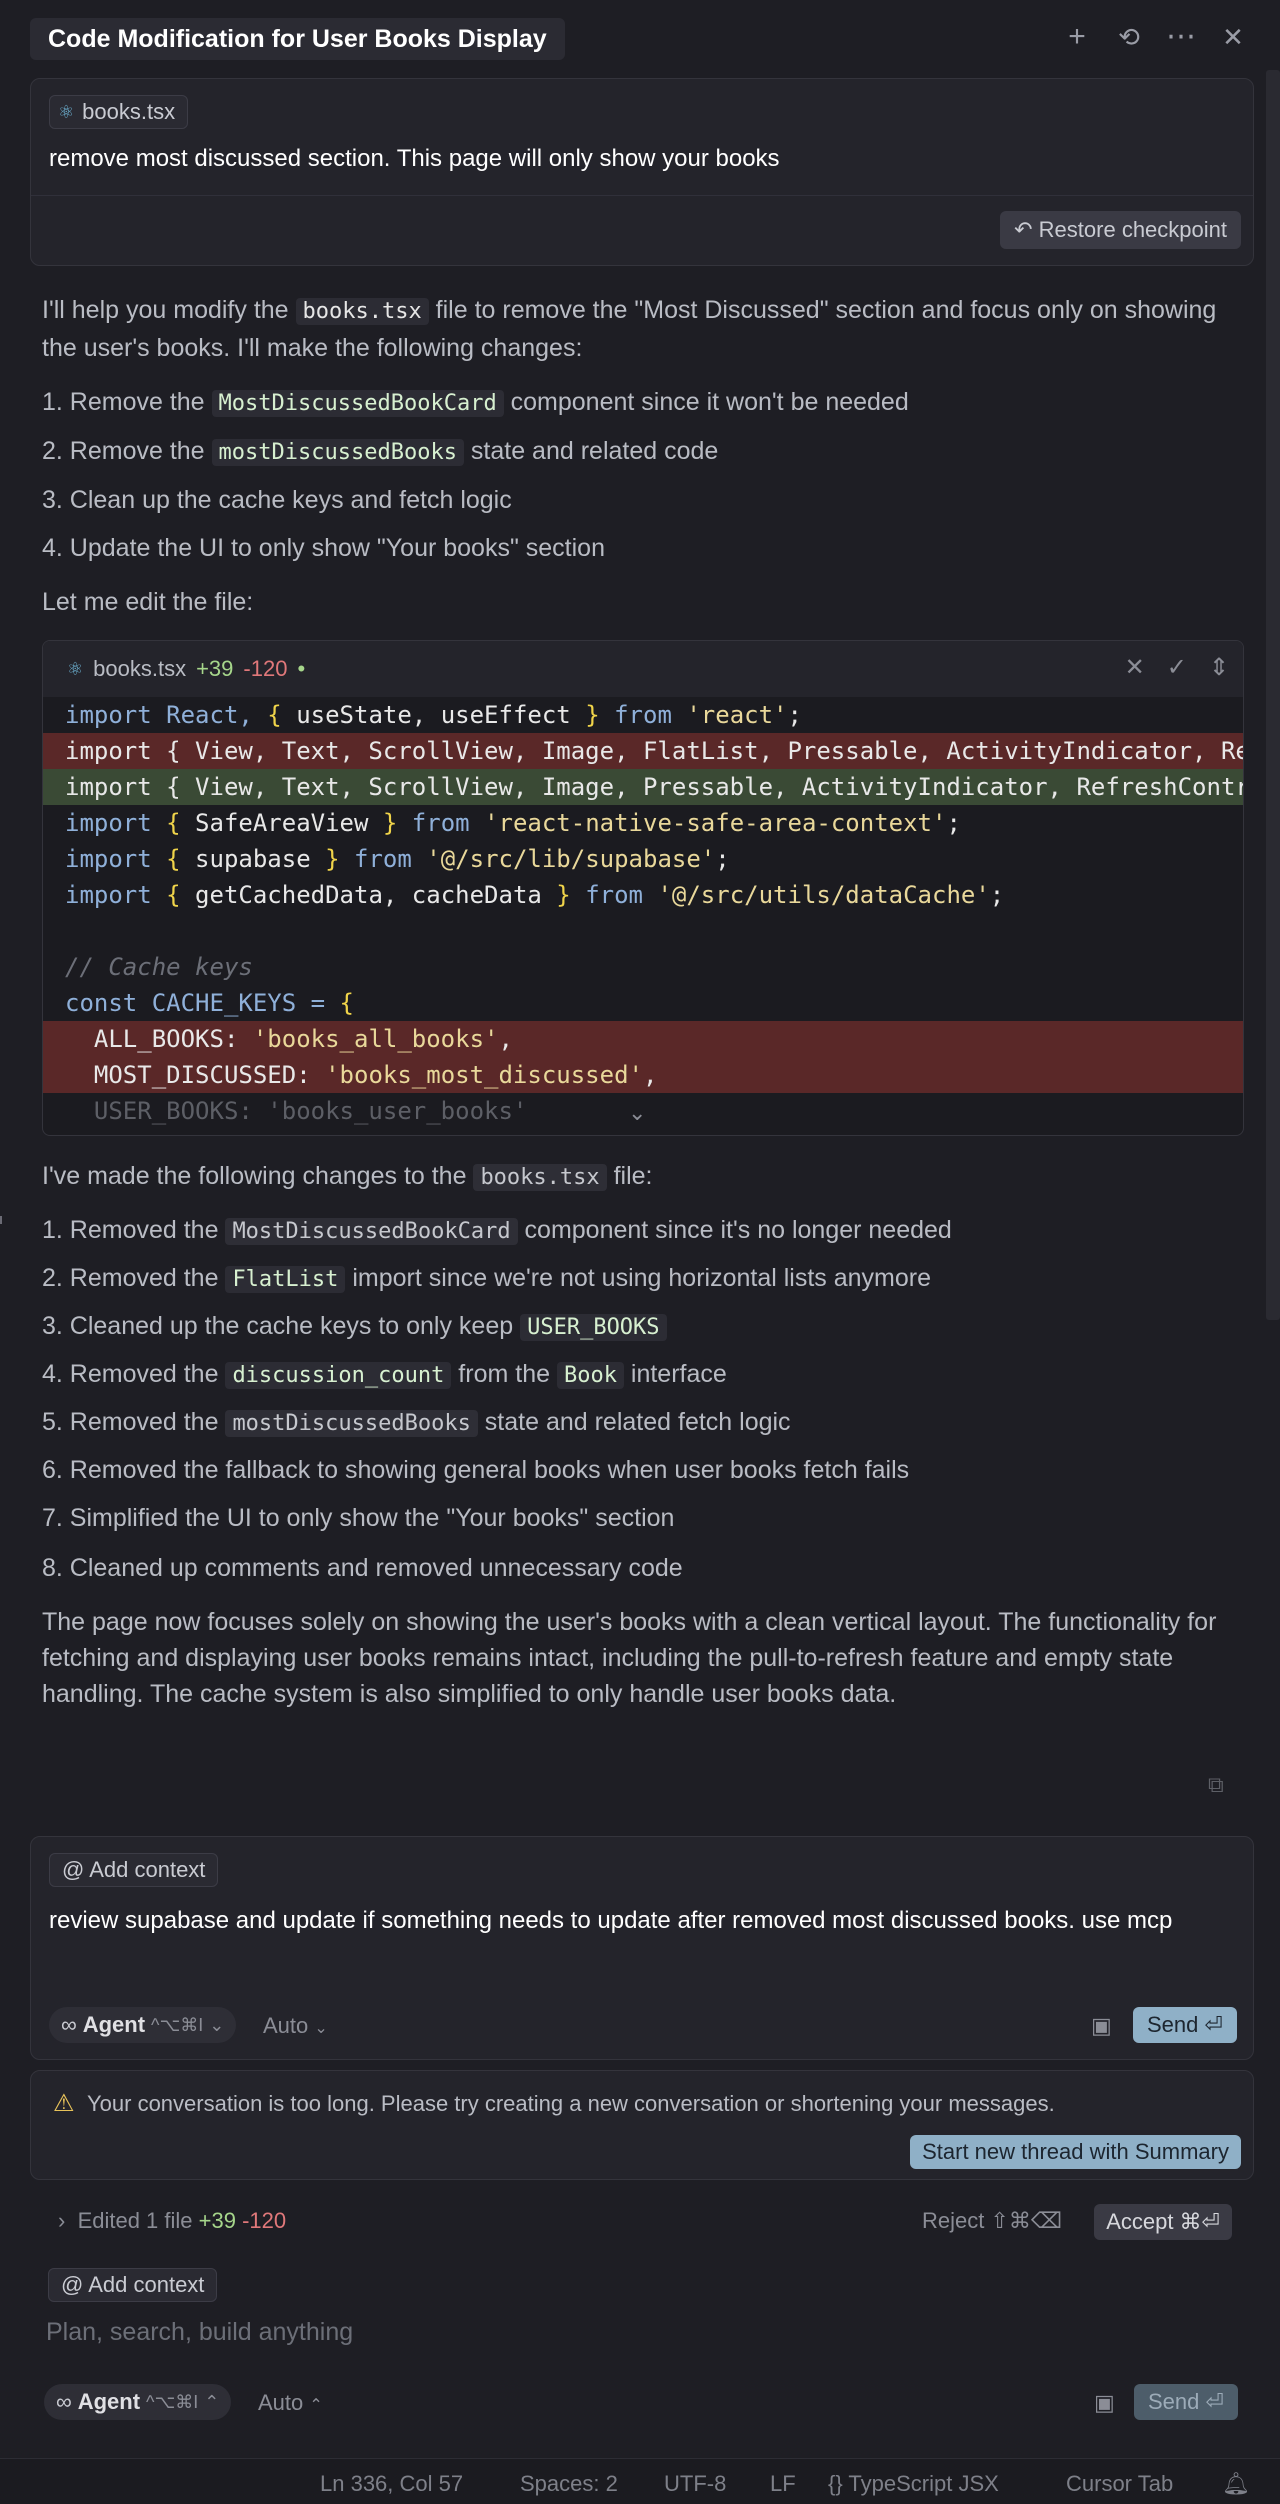 The height and width of the screenshot is (2504, 1280). What do you see at coordinates (1233, 37) in the screenshot?
I see `close-icon: ✕` at bounding box center [1233, 37].